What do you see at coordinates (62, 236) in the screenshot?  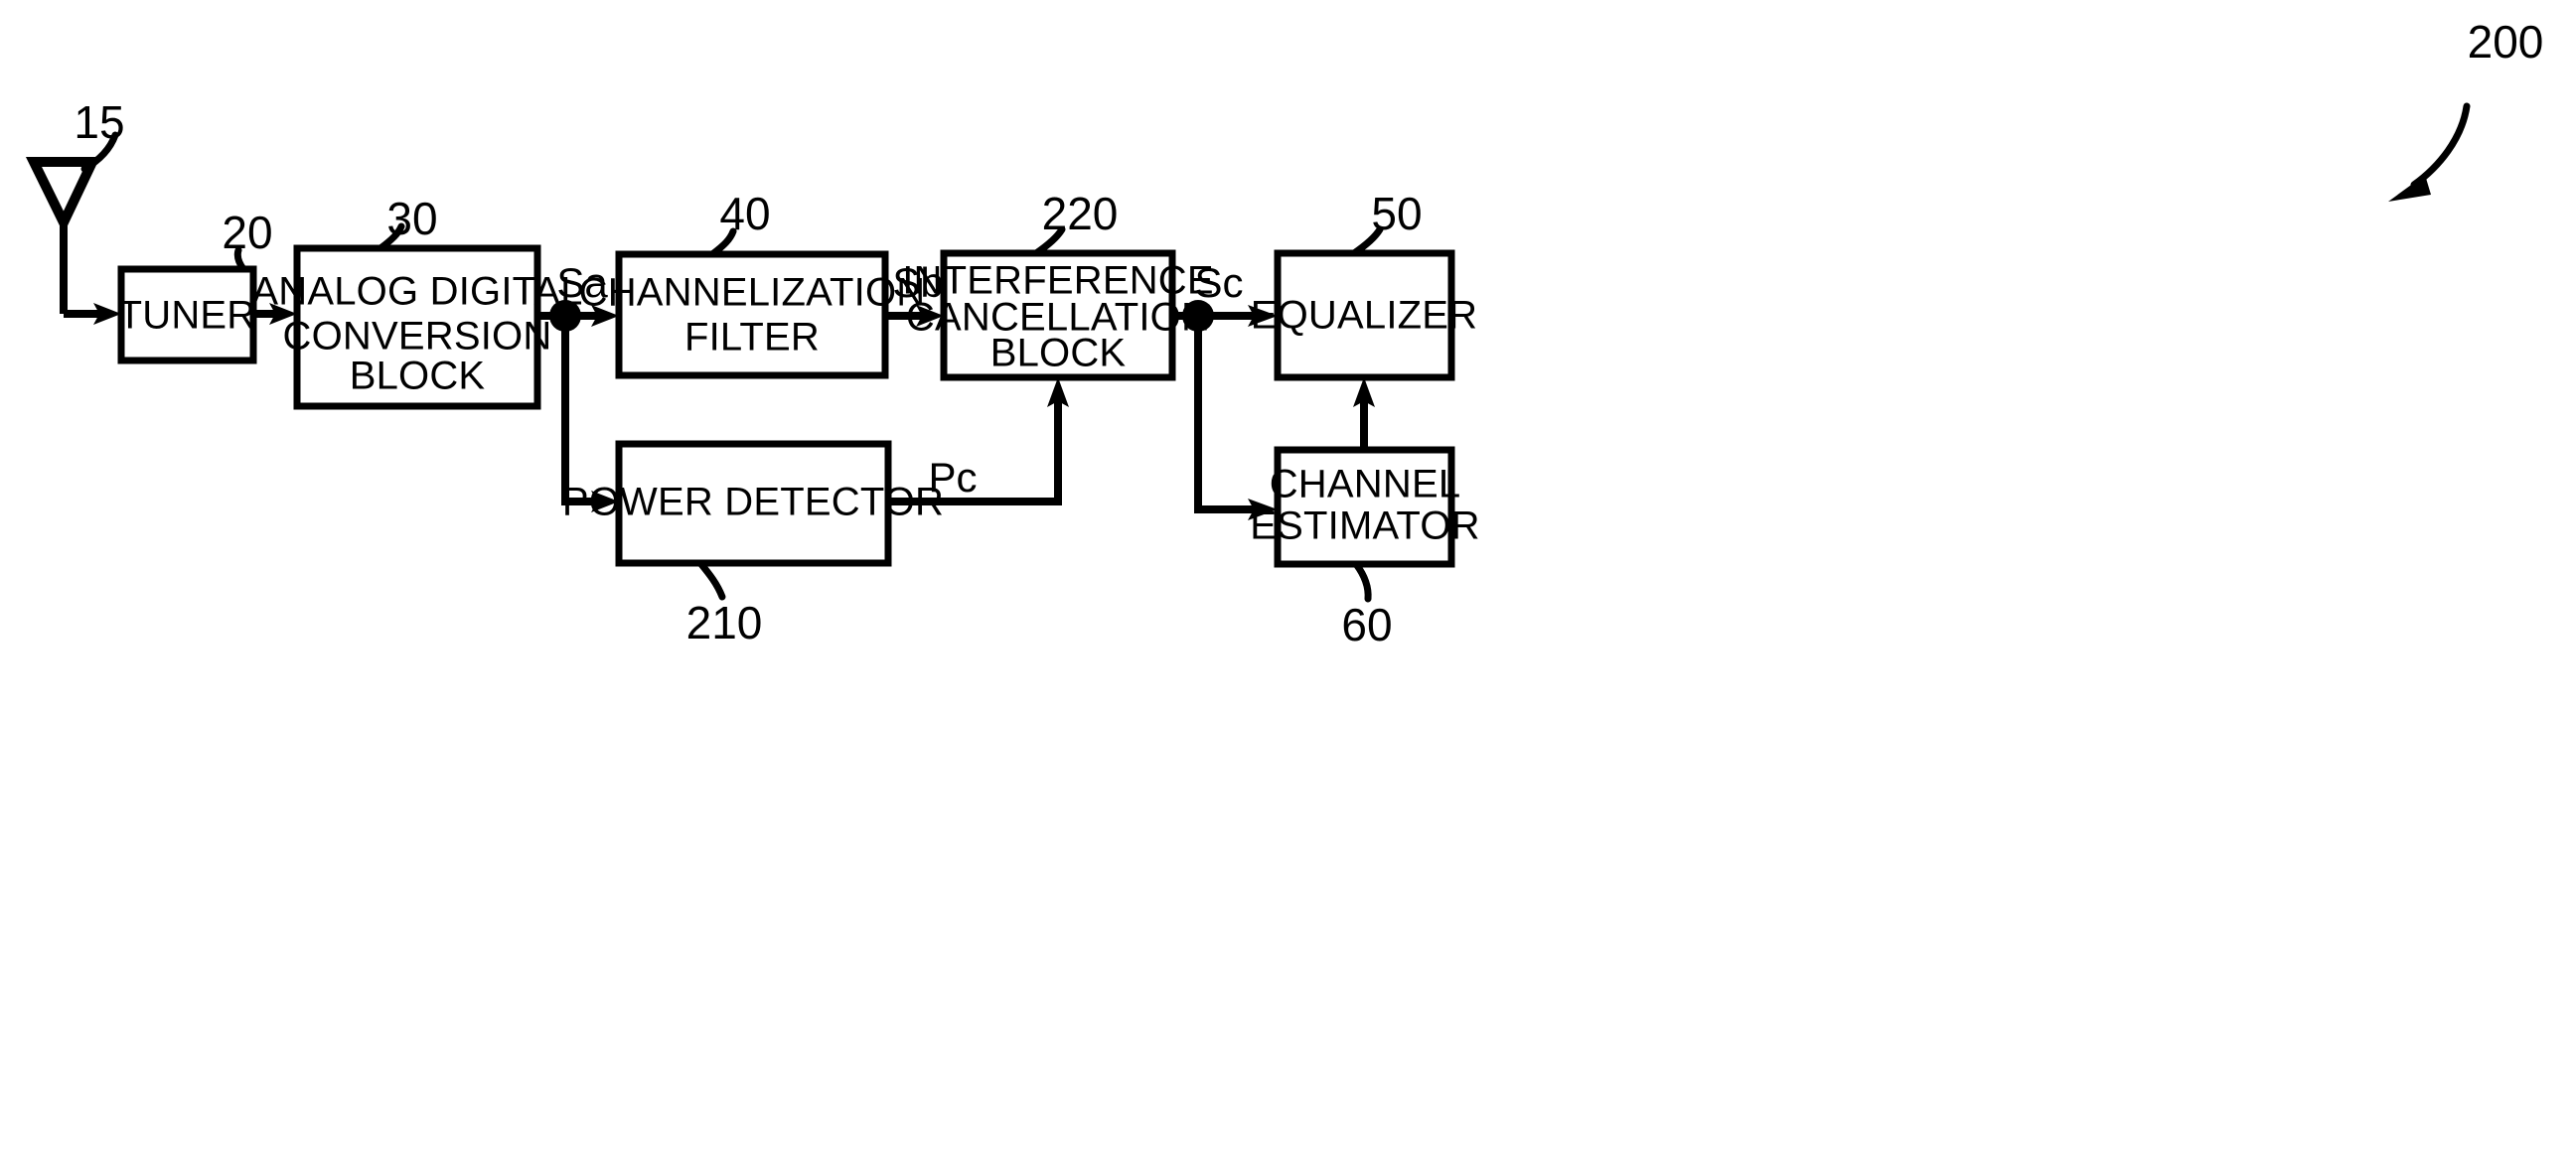 I see `antenna-icon` at bounding box center [62, 236].